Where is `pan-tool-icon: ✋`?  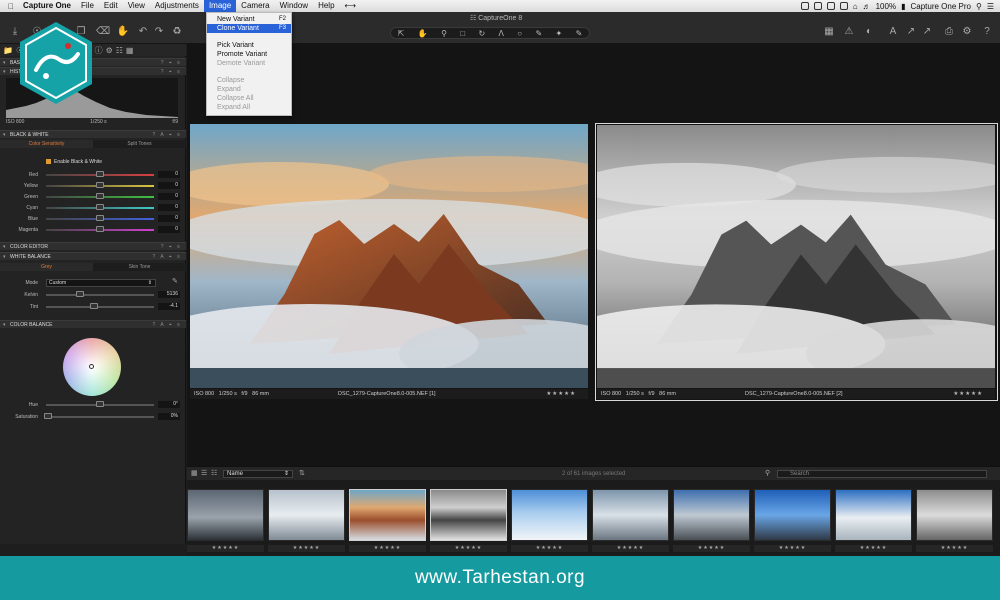
pan-tool-icon: ✋ is located at coordinates (423, 33).